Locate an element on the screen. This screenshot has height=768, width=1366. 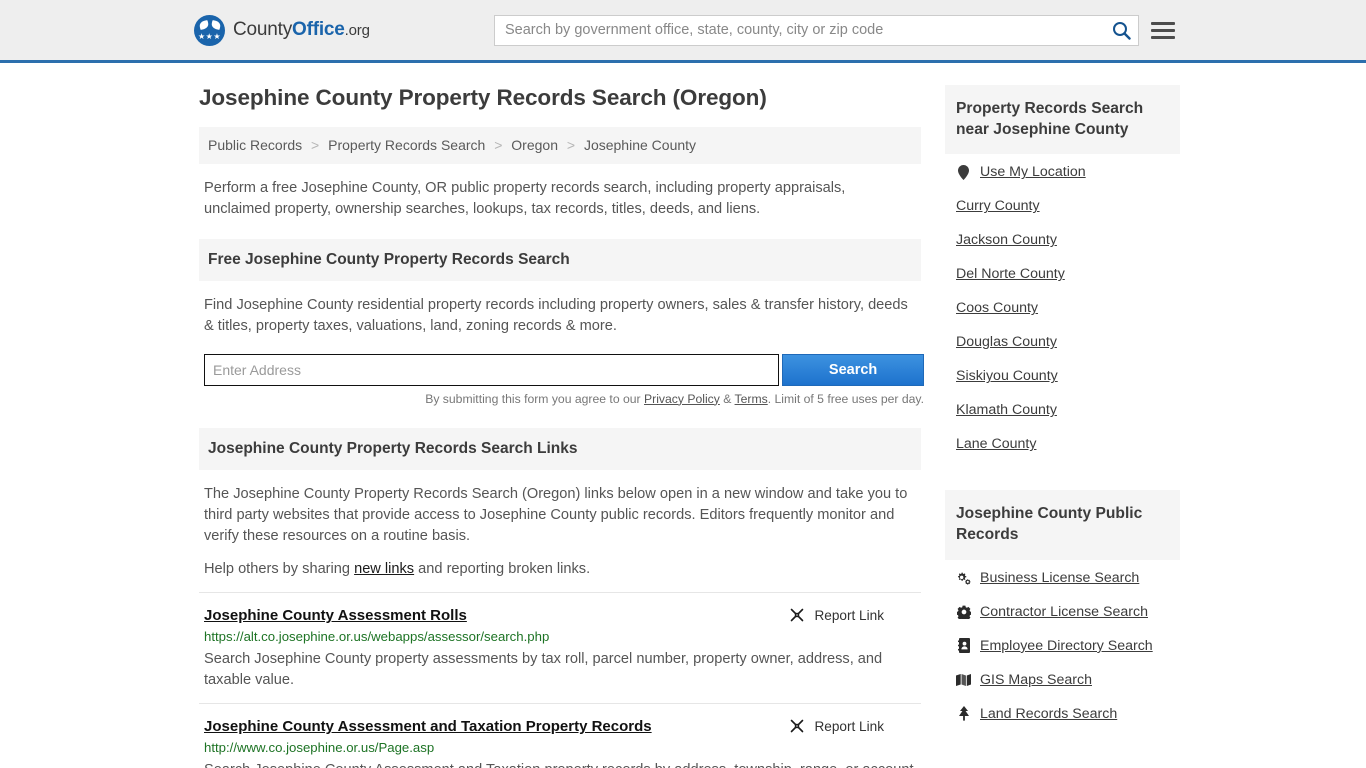
sidebar-item-lane-county: Lane County is located at coordinates (1068, 444).